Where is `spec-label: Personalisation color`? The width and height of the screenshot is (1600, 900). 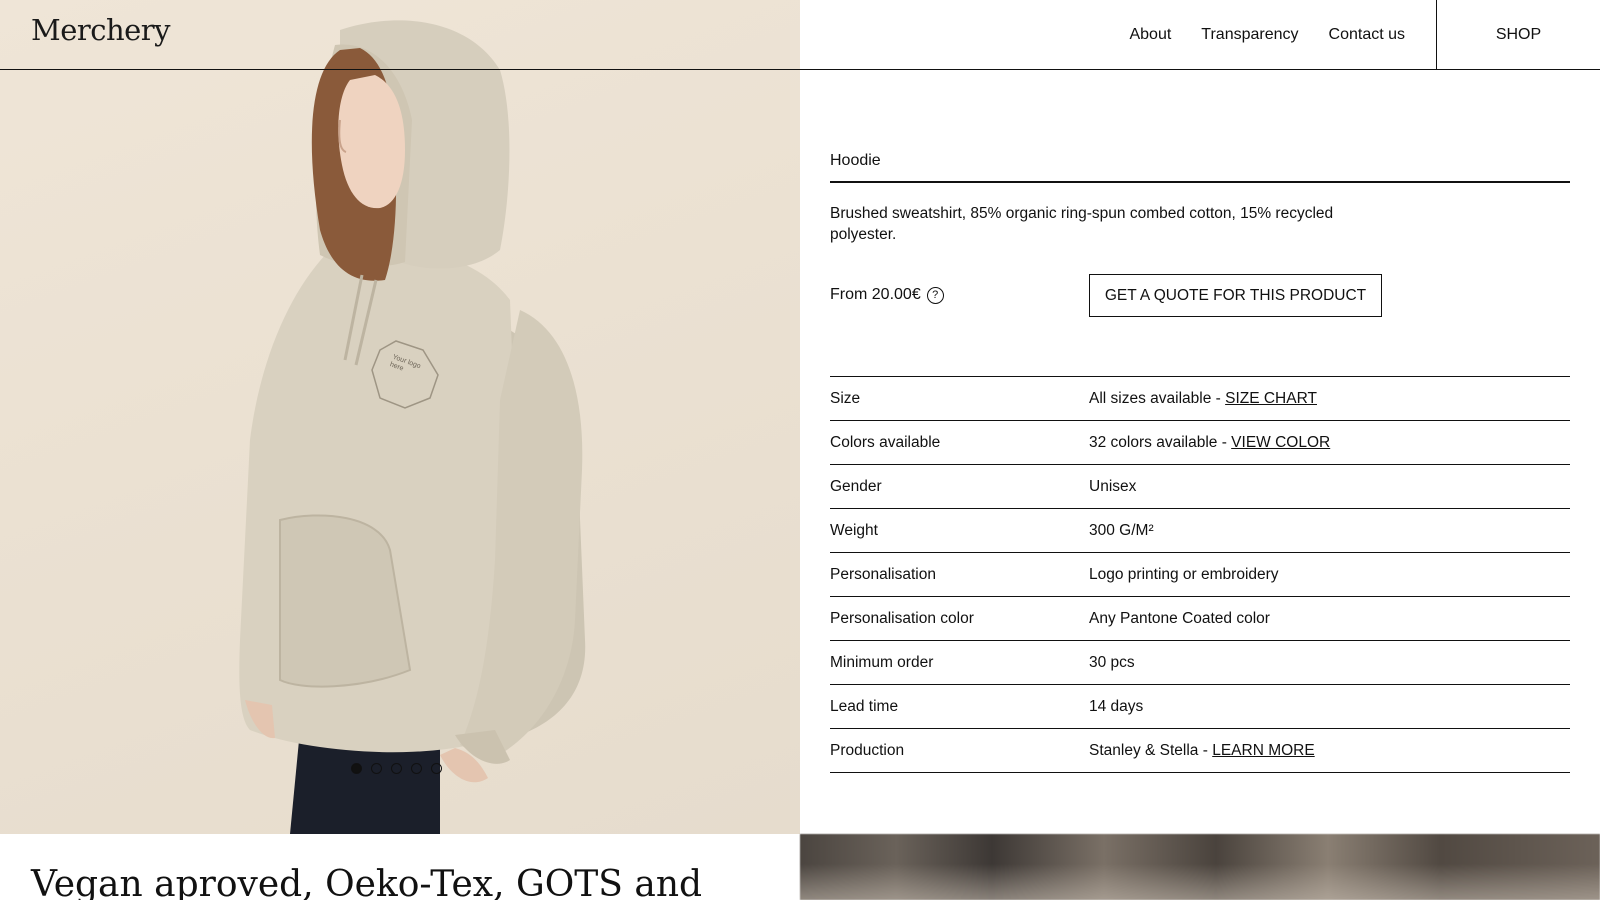
spec-label: Personalisation color is located at coordinates (902, 618).